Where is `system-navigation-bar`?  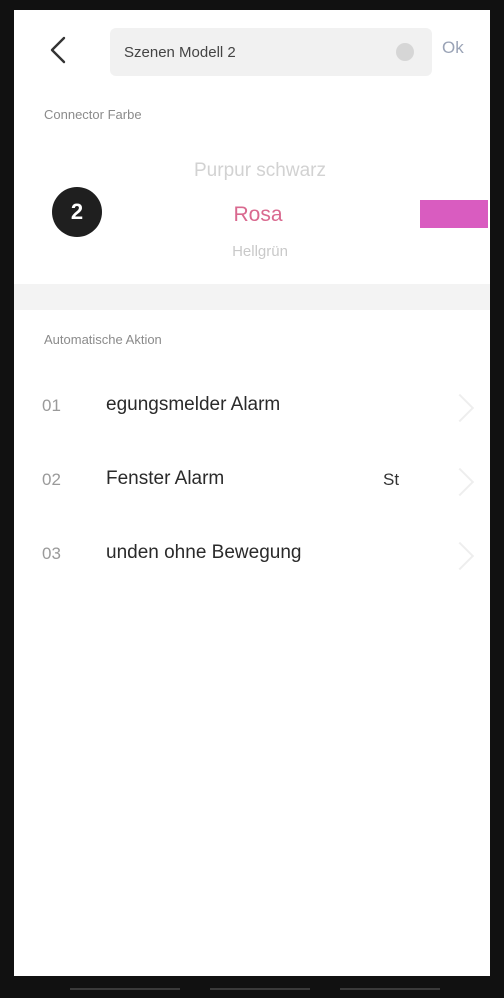 system-navigation-bar is located at coordinates (252, 987).